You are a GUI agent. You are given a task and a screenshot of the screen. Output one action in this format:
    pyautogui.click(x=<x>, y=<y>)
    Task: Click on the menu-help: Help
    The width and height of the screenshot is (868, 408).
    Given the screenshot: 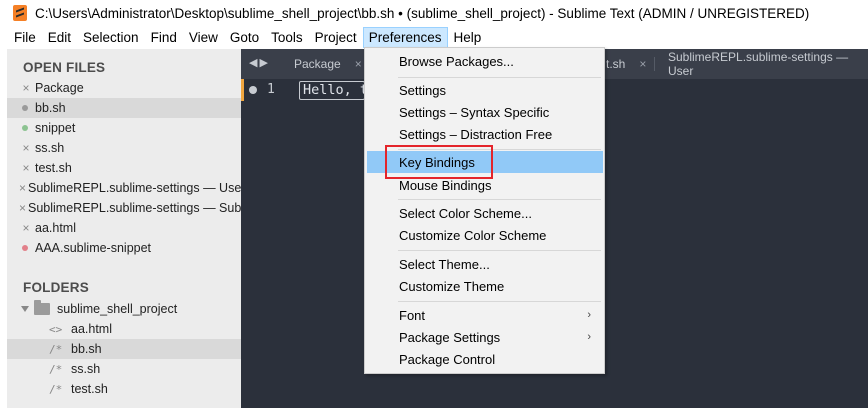 What is the action you would take?
    pyautogui.click(x=468, y=37)
    